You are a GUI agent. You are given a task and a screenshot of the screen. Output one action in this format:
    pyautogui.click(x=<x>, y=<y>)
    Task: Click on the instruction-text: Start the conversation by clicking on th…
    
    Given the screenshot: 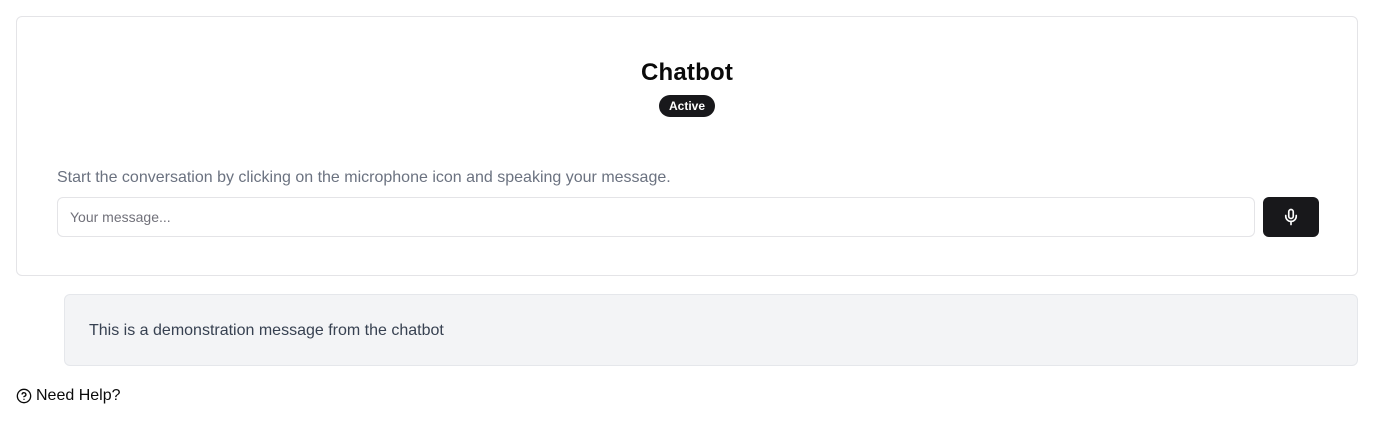 What is the action you would take?
    pyautogui.click(x=364, y=177)
    